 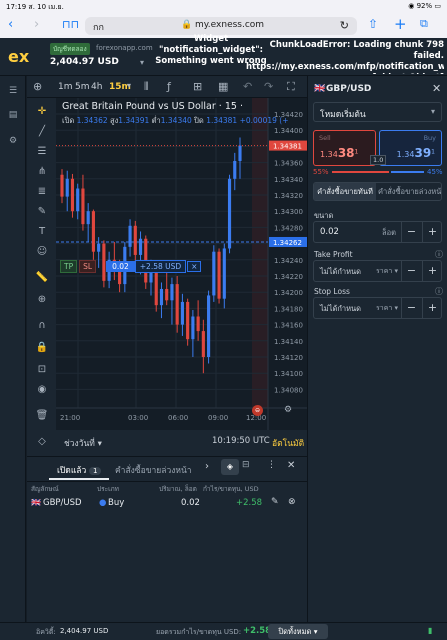 What do you see at coordinates (221, 26) in the screenshot?
I see `address-bar: กก 🔒 my.exness.com ↻` at bounding box center [221, 26].